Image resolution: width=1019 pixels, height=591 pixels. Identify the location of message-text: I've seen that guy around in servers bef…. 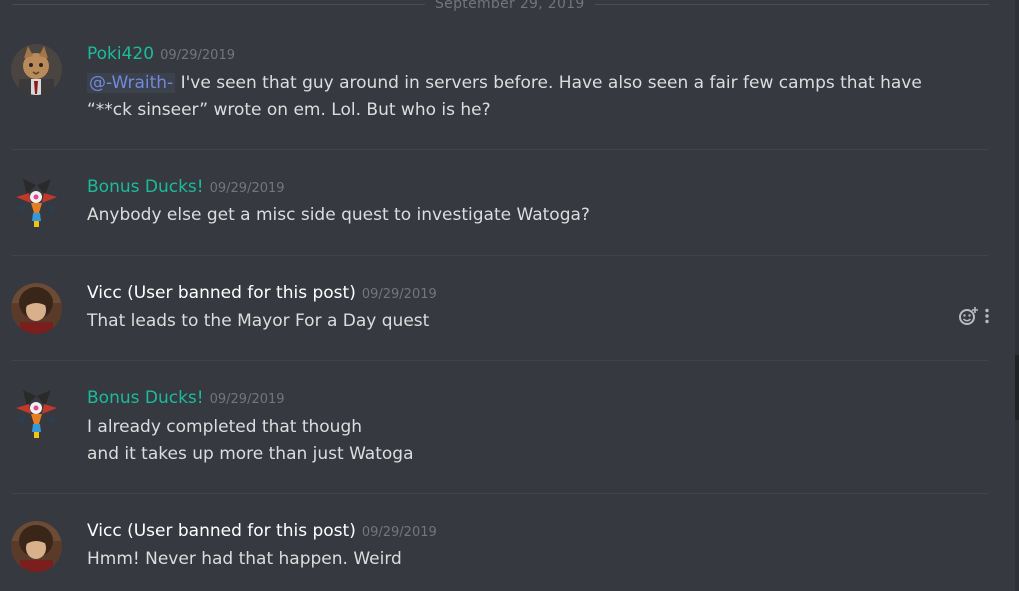
(504, 96).